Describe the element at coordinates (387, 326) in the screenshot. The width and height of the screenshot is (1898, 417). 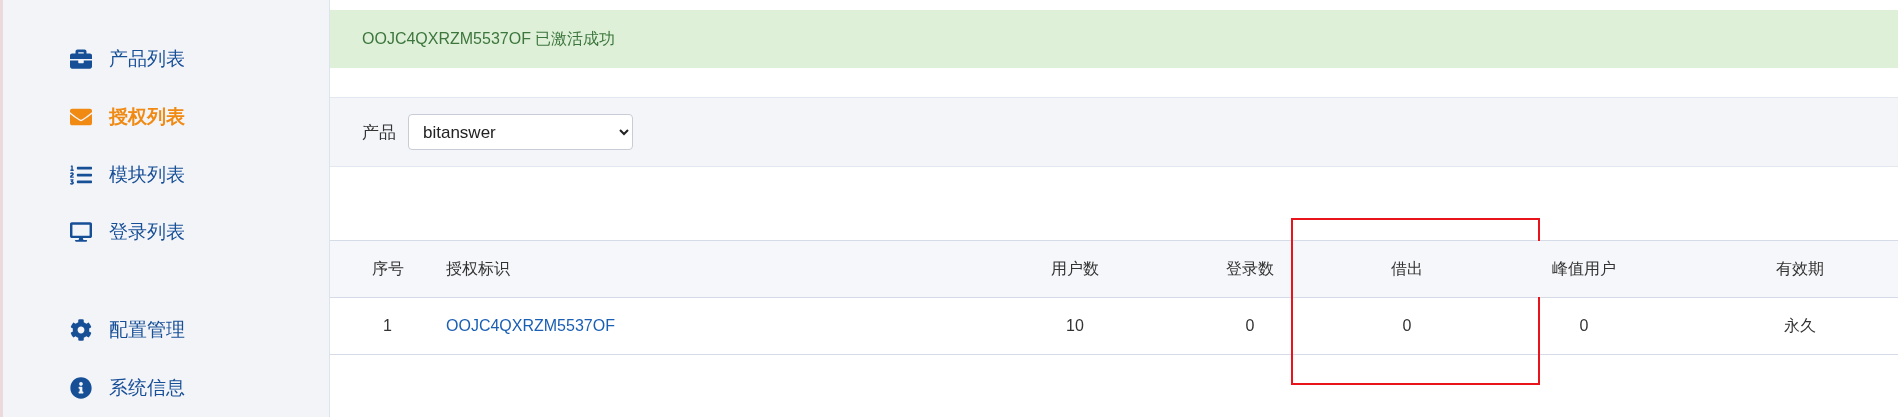
I see `table-cell: 1` at that location.